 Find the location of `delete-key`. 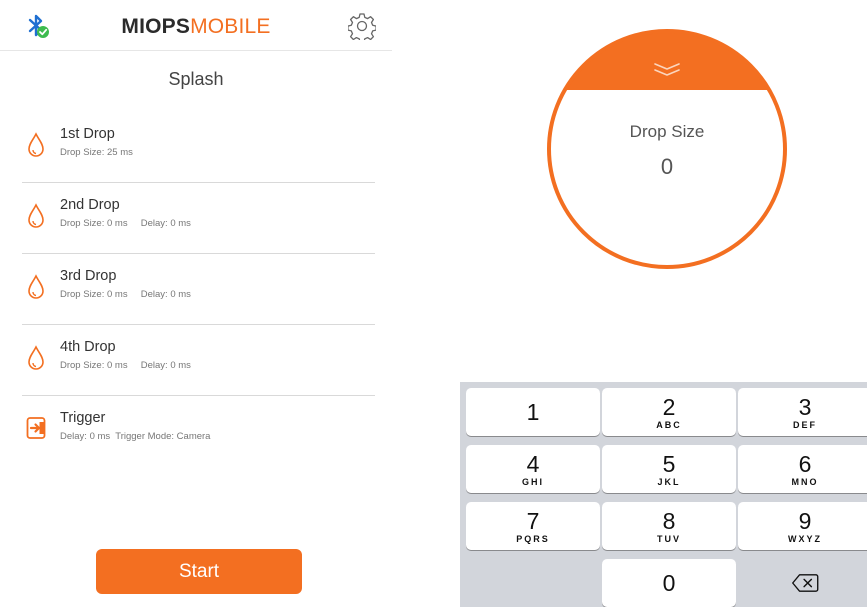

delete-key is located at coordinates (802, 583).